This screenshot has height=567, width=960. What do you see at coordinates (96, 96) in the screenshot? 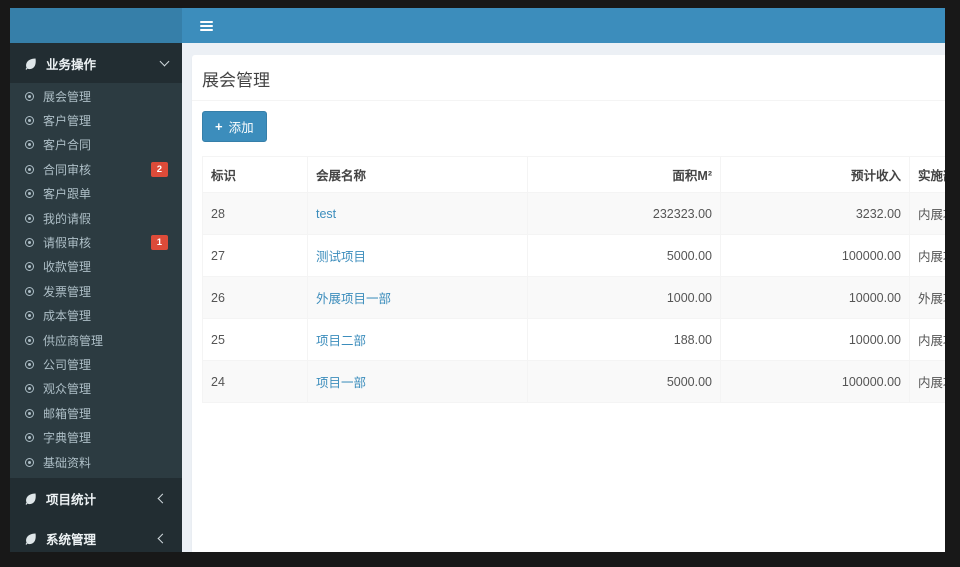
I see `sidebar-item: 展会管理` at bounding box center [96, 96].